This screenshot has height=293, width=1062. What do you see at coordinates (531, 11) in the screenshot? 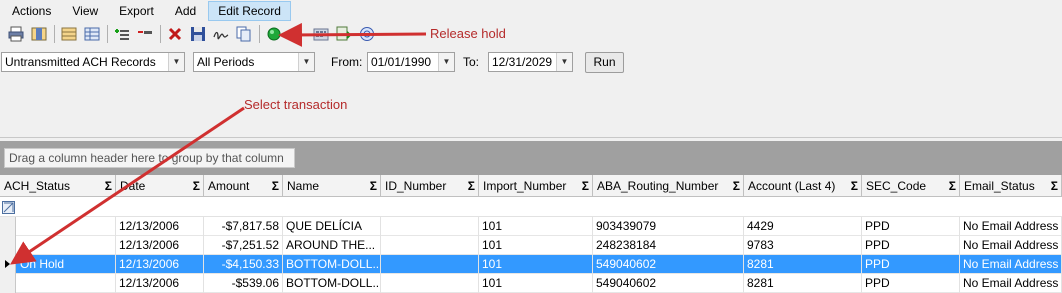
I see `menu-bar: Actions View Export Add Edit Record` at bounding box center [531, 11].